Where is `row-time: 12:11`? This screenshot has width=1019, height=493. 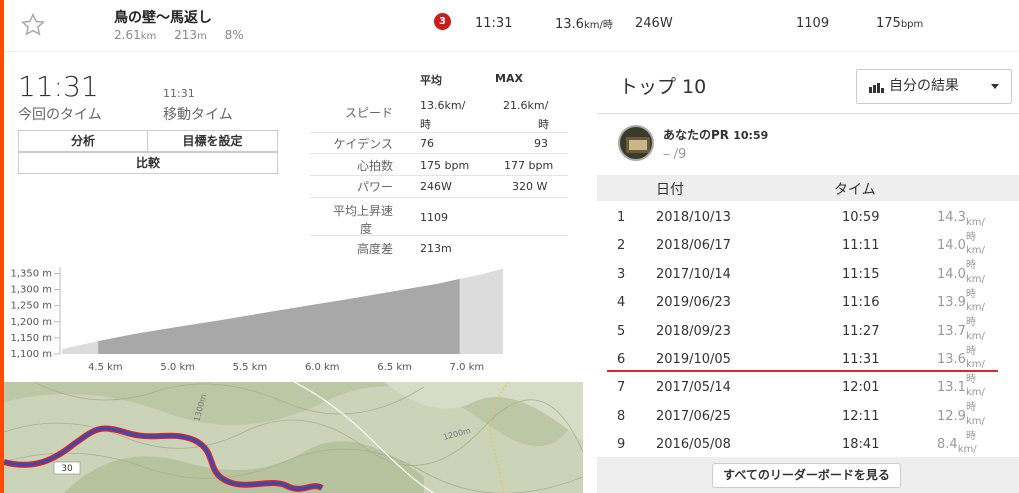
row-time: 12:11 is located at coordinates (861, 416).